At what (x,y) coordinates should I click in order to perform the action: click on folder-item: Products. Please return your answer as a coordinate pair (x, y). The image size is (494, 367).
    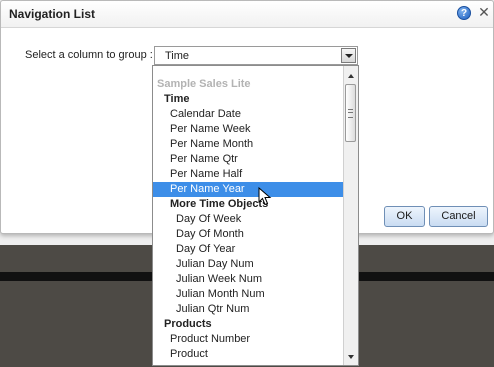
    Looking at the image, I should click on (248, 324).